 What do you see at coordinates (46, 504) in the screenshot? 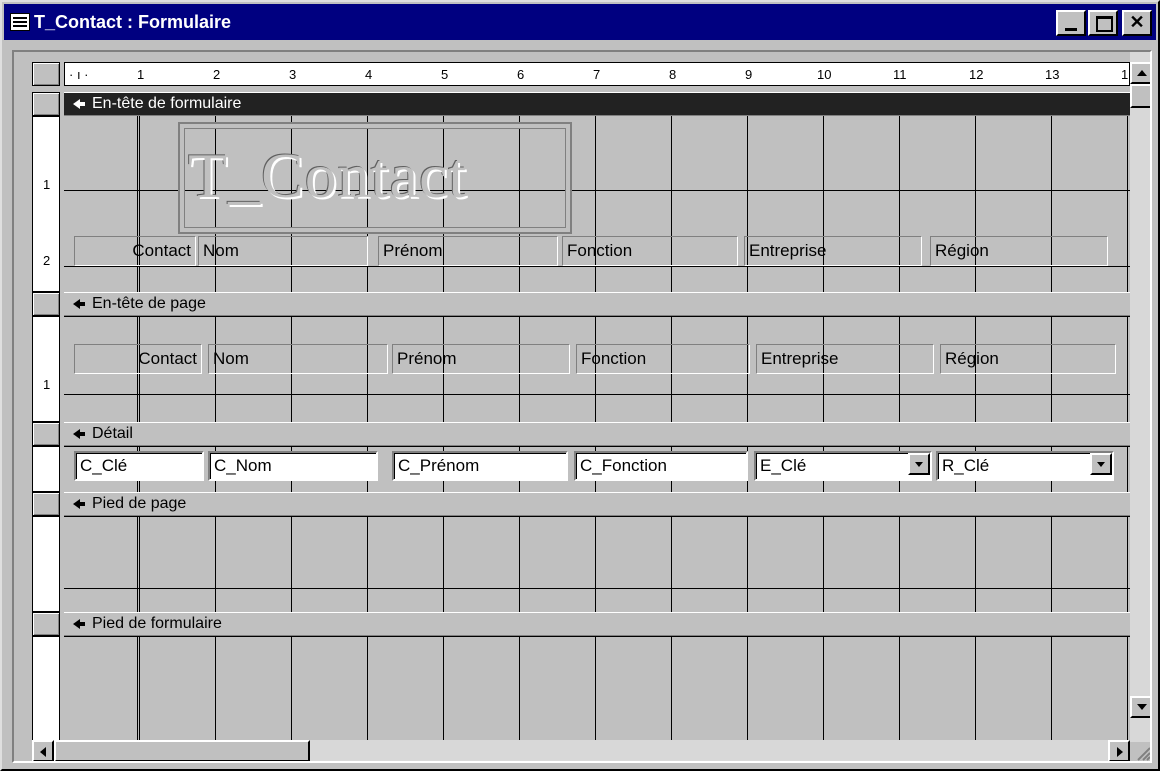
I see `section-selector-page-footer` at bounding box center [46, 504].